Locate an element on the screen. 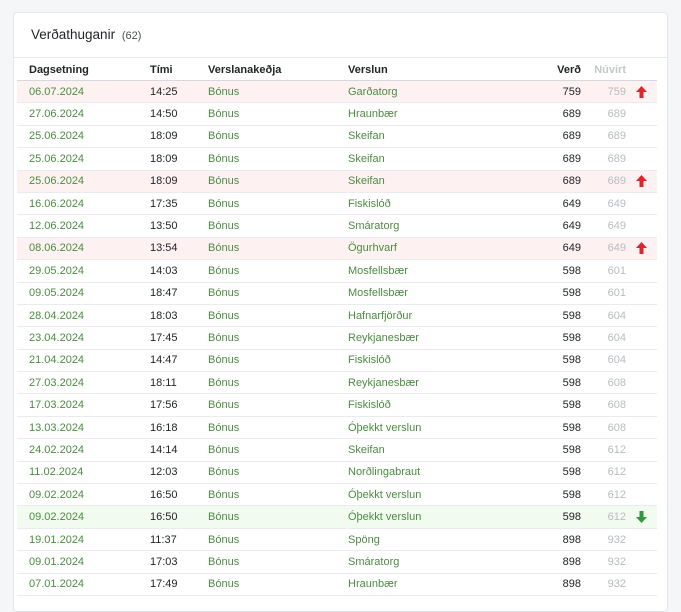  cell-store: Garðatorg is located at coordinates (417, 92).